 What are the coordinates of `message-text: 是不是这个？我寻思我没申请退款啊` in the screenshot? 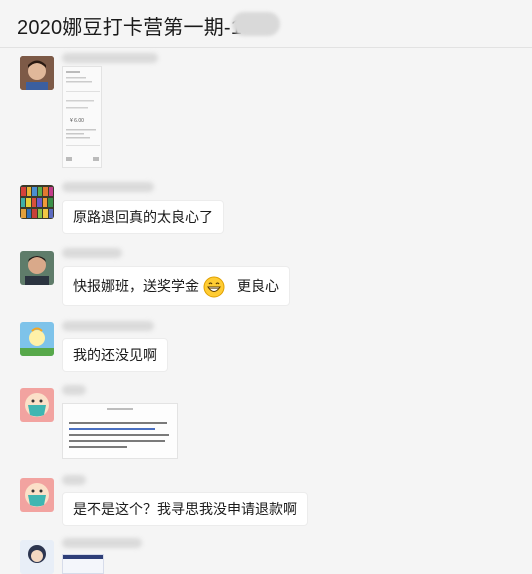 It's located at (185, 509).